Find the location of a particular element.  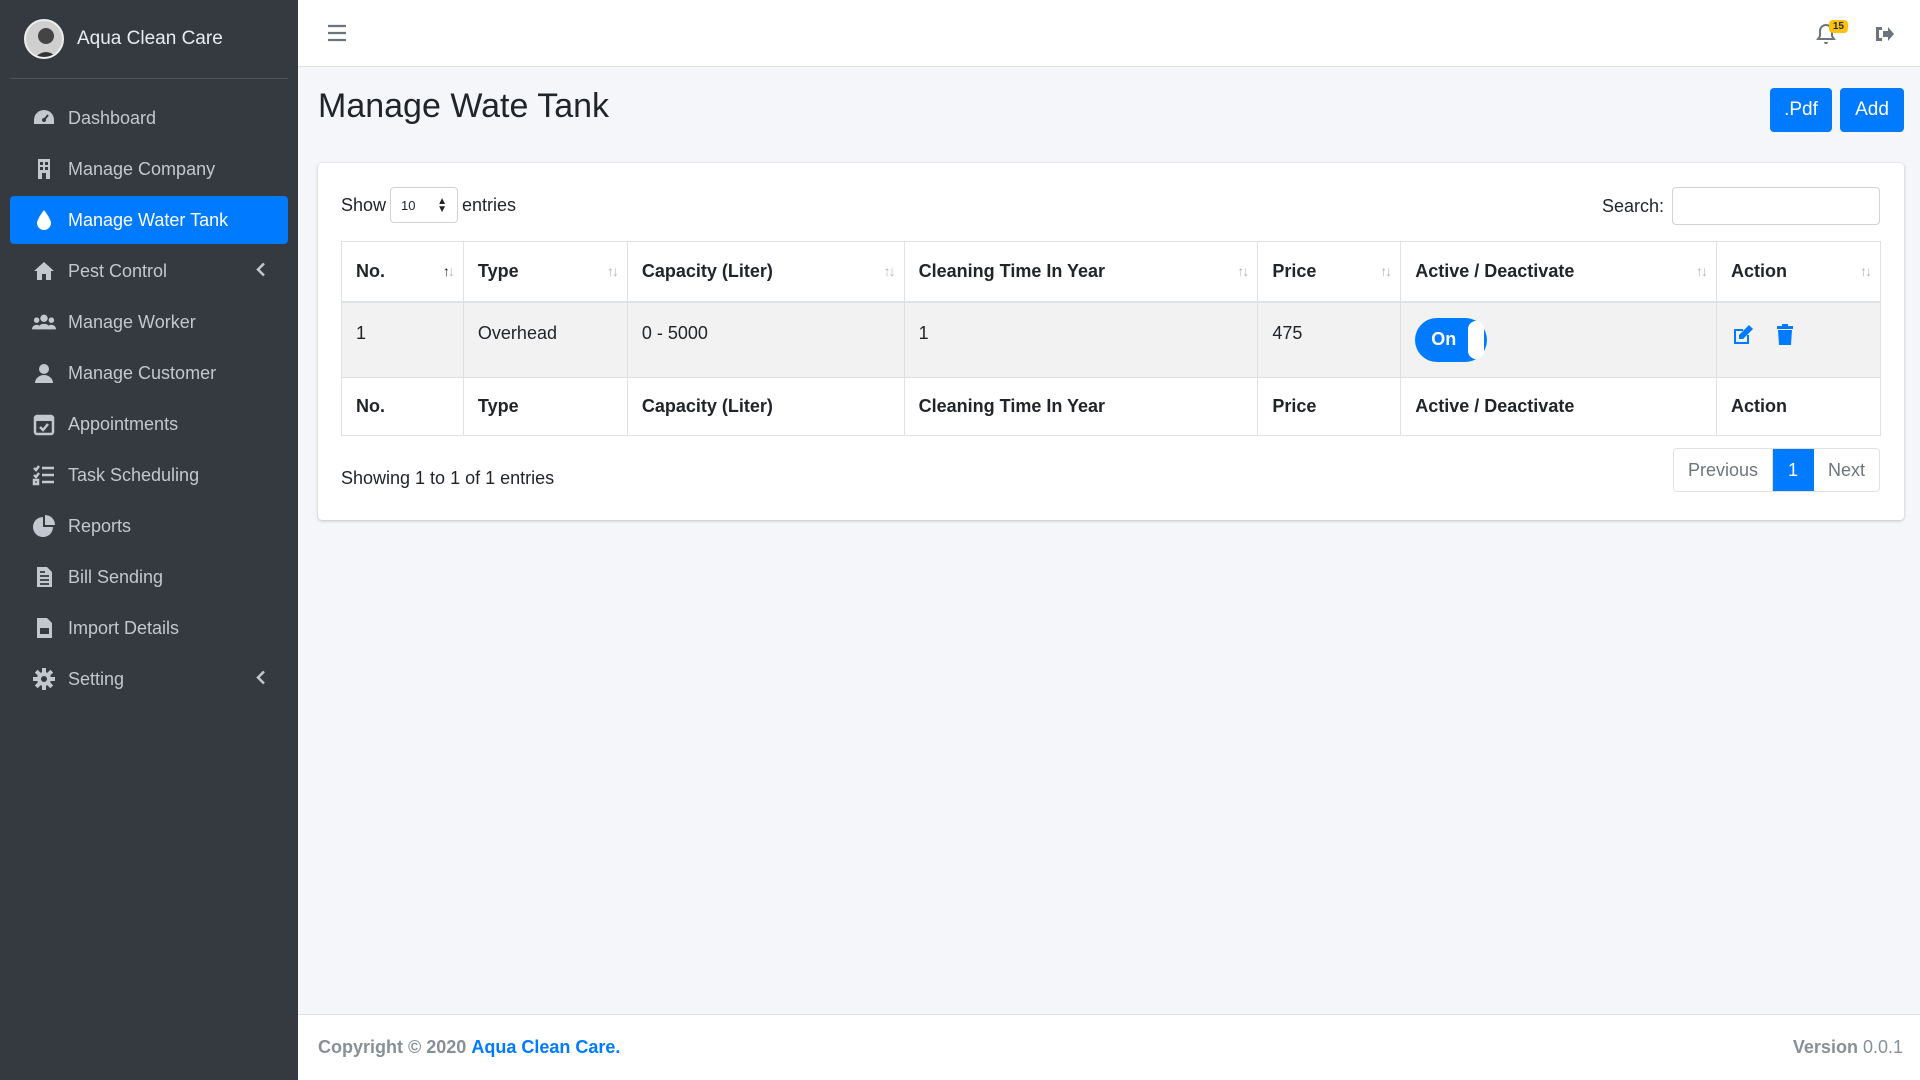

sidebar-item-label: Task Scheduling is located at coordinates (134, 474).